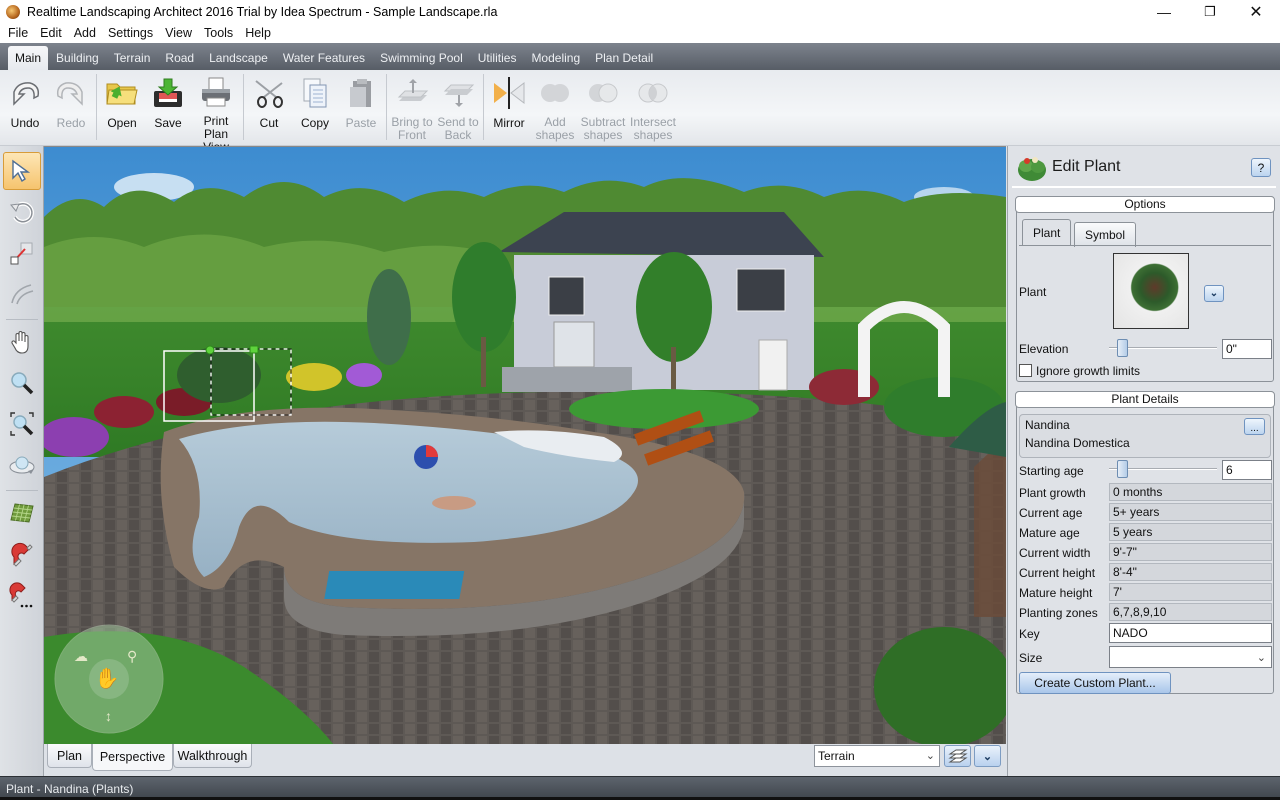 The height and width of the screenshot is (800, 1280). What do you see at coordinates (28, 58) in the screenshot?
I see `tab-main: Main` at bounding box center [28, 58].